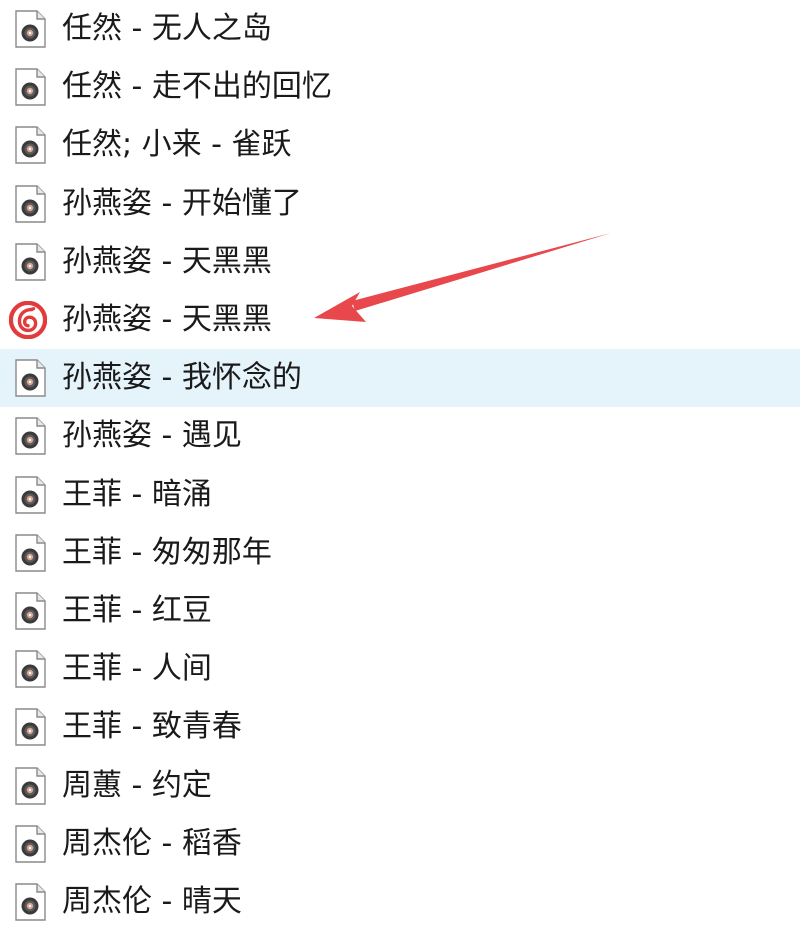 The width and height of the screenshot is (800, 931). Describe the element at coordinates (400, 727) in the screenshot. I see `file-row: 王菲 - 致青春` at that location.